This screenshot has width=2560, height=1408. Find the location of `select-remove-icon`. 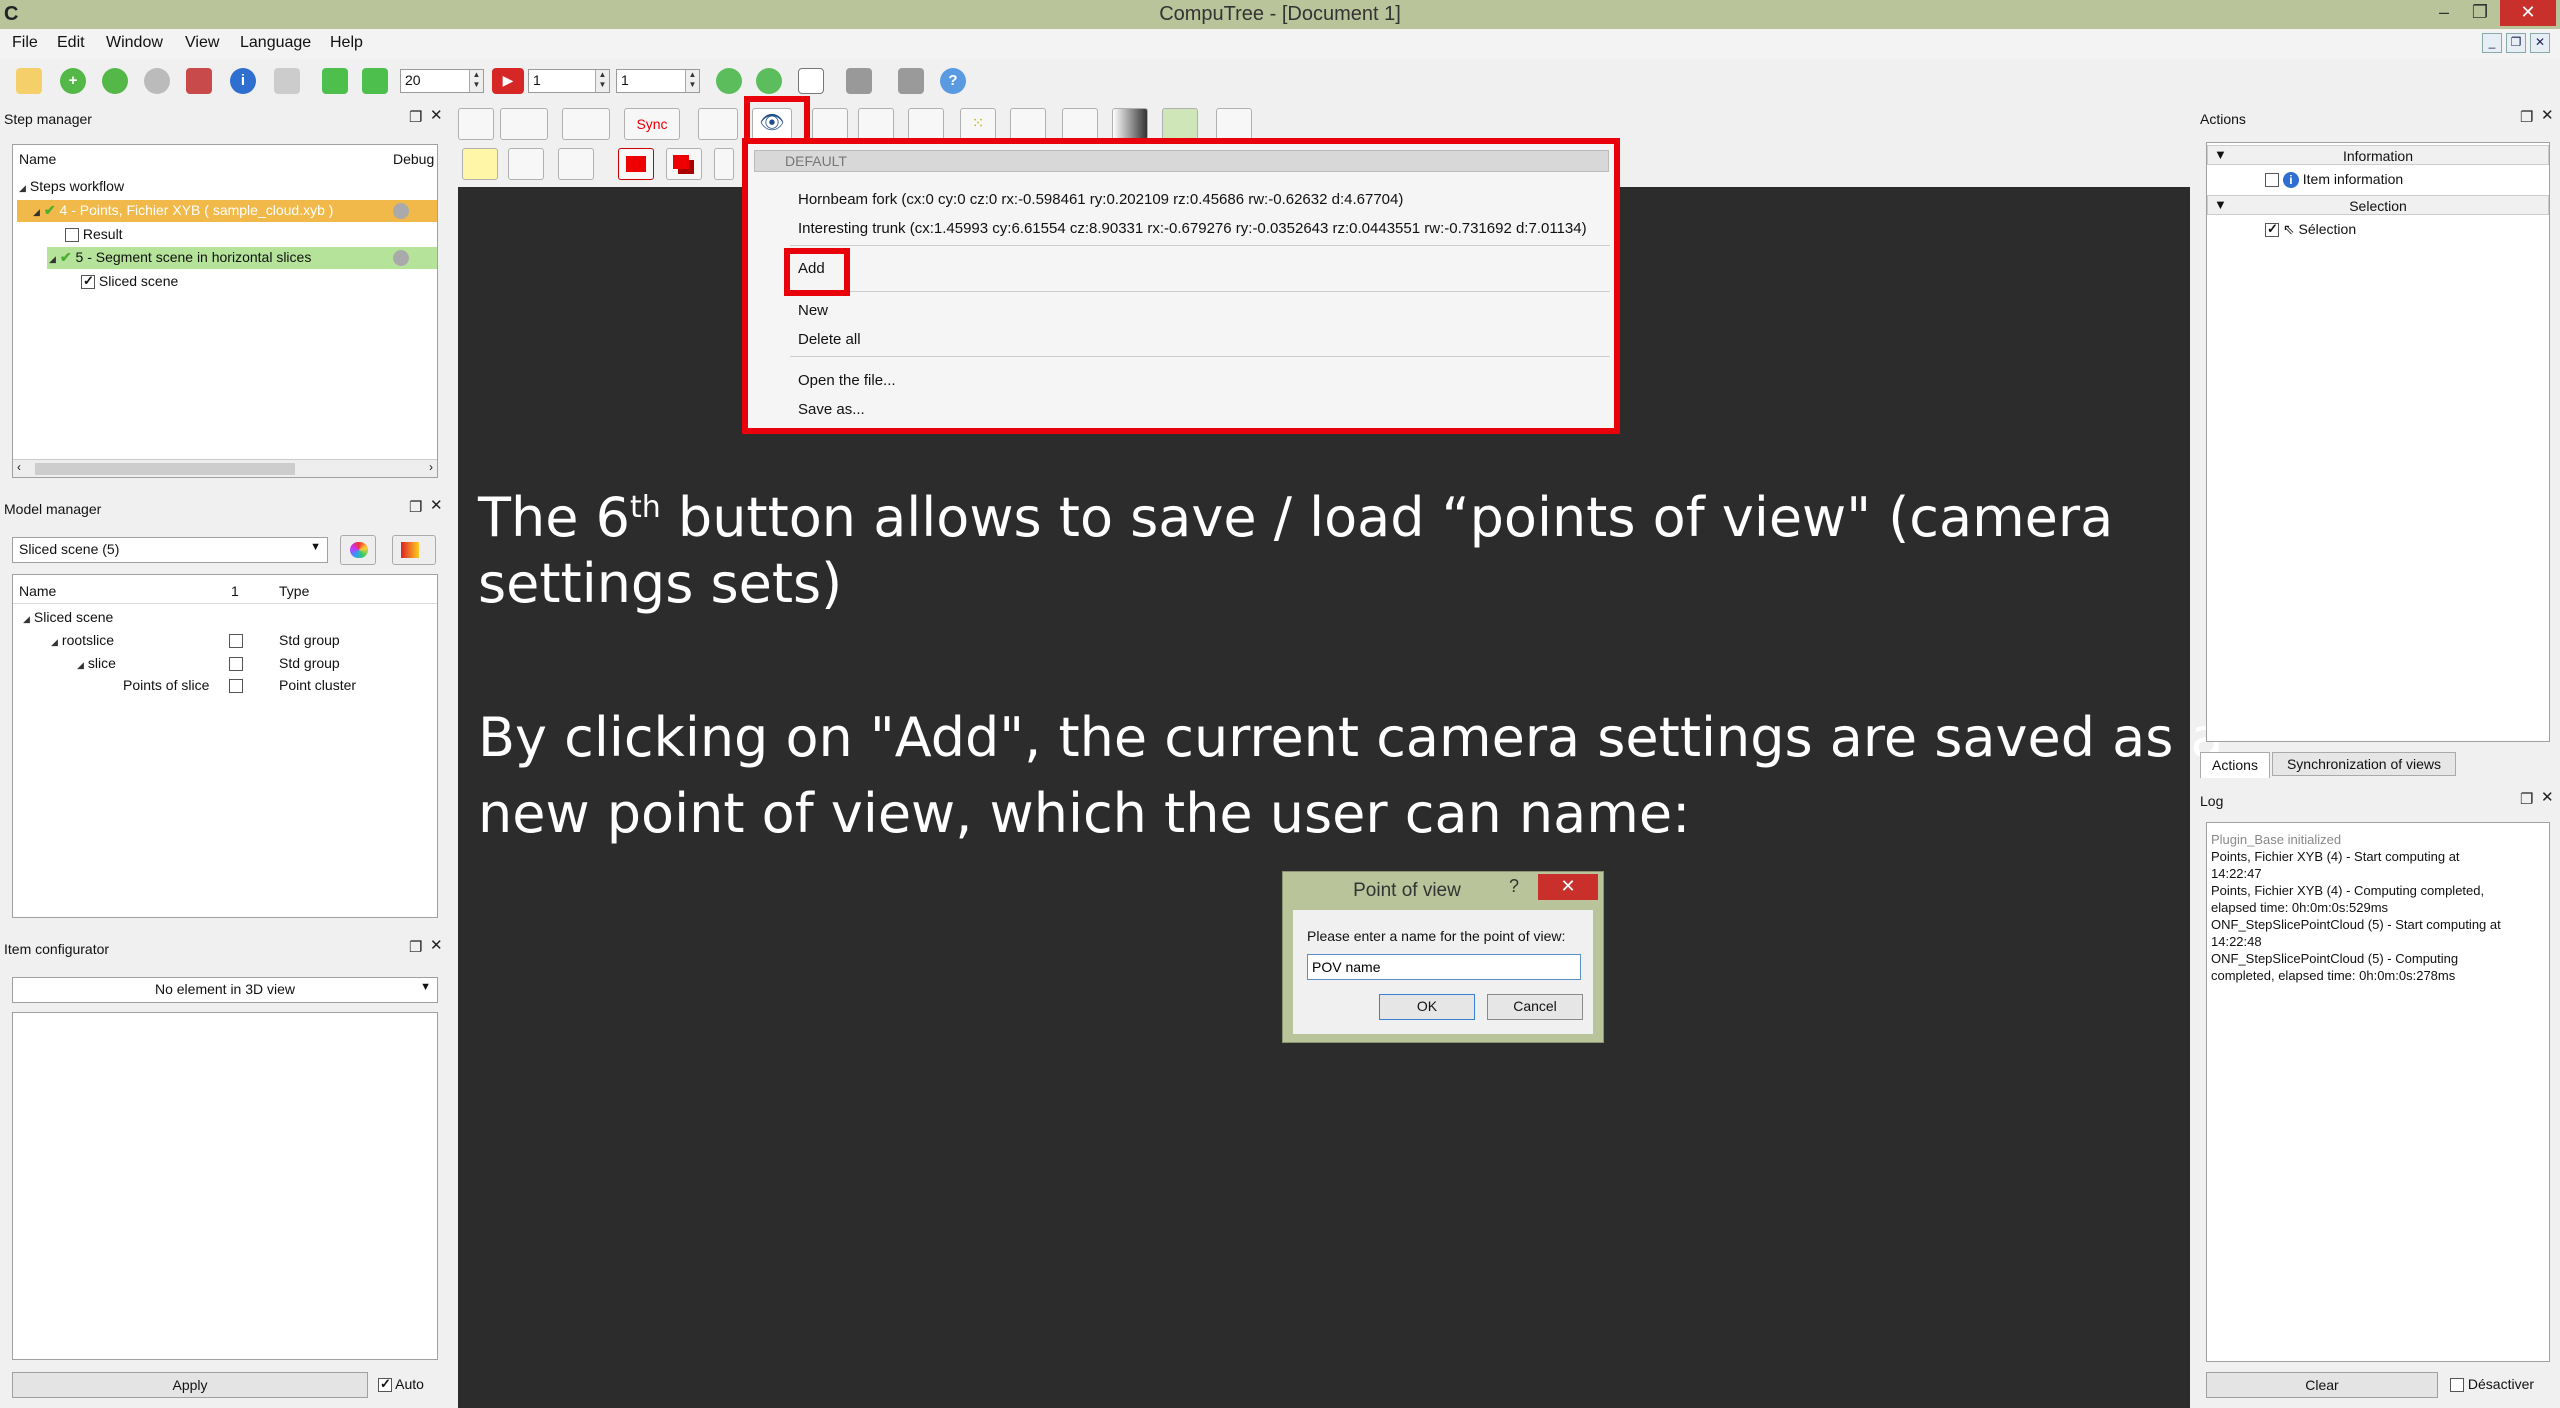

select-remove-icon is located at coordinates (576, 164).